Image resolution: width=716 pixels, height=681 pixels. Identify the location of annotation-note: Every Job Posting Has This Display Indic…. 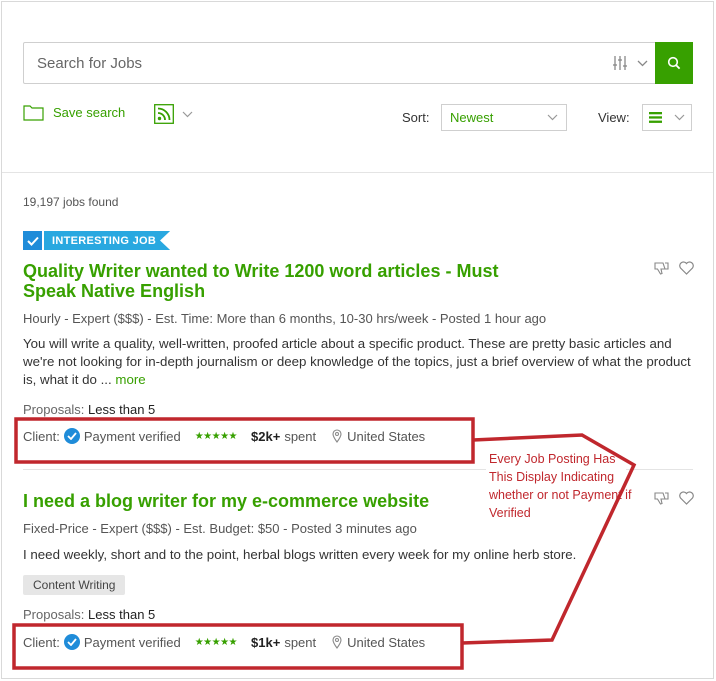
(560, 486).